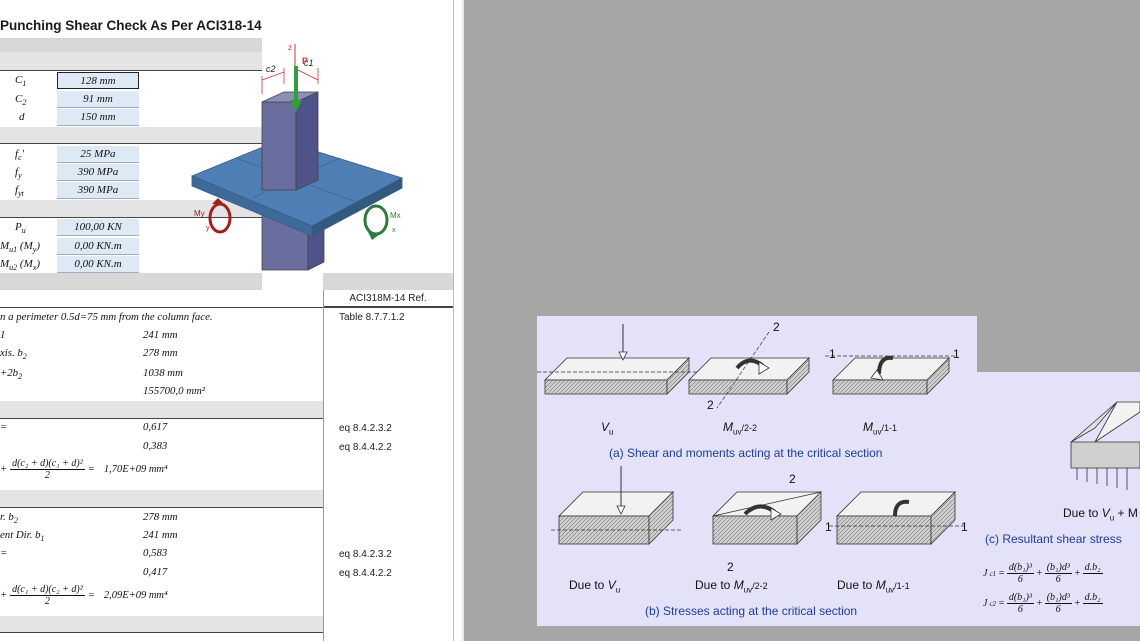 This screenshot has height=641, width=1140. I want to click on c1-label: C1, so click(21, 81).